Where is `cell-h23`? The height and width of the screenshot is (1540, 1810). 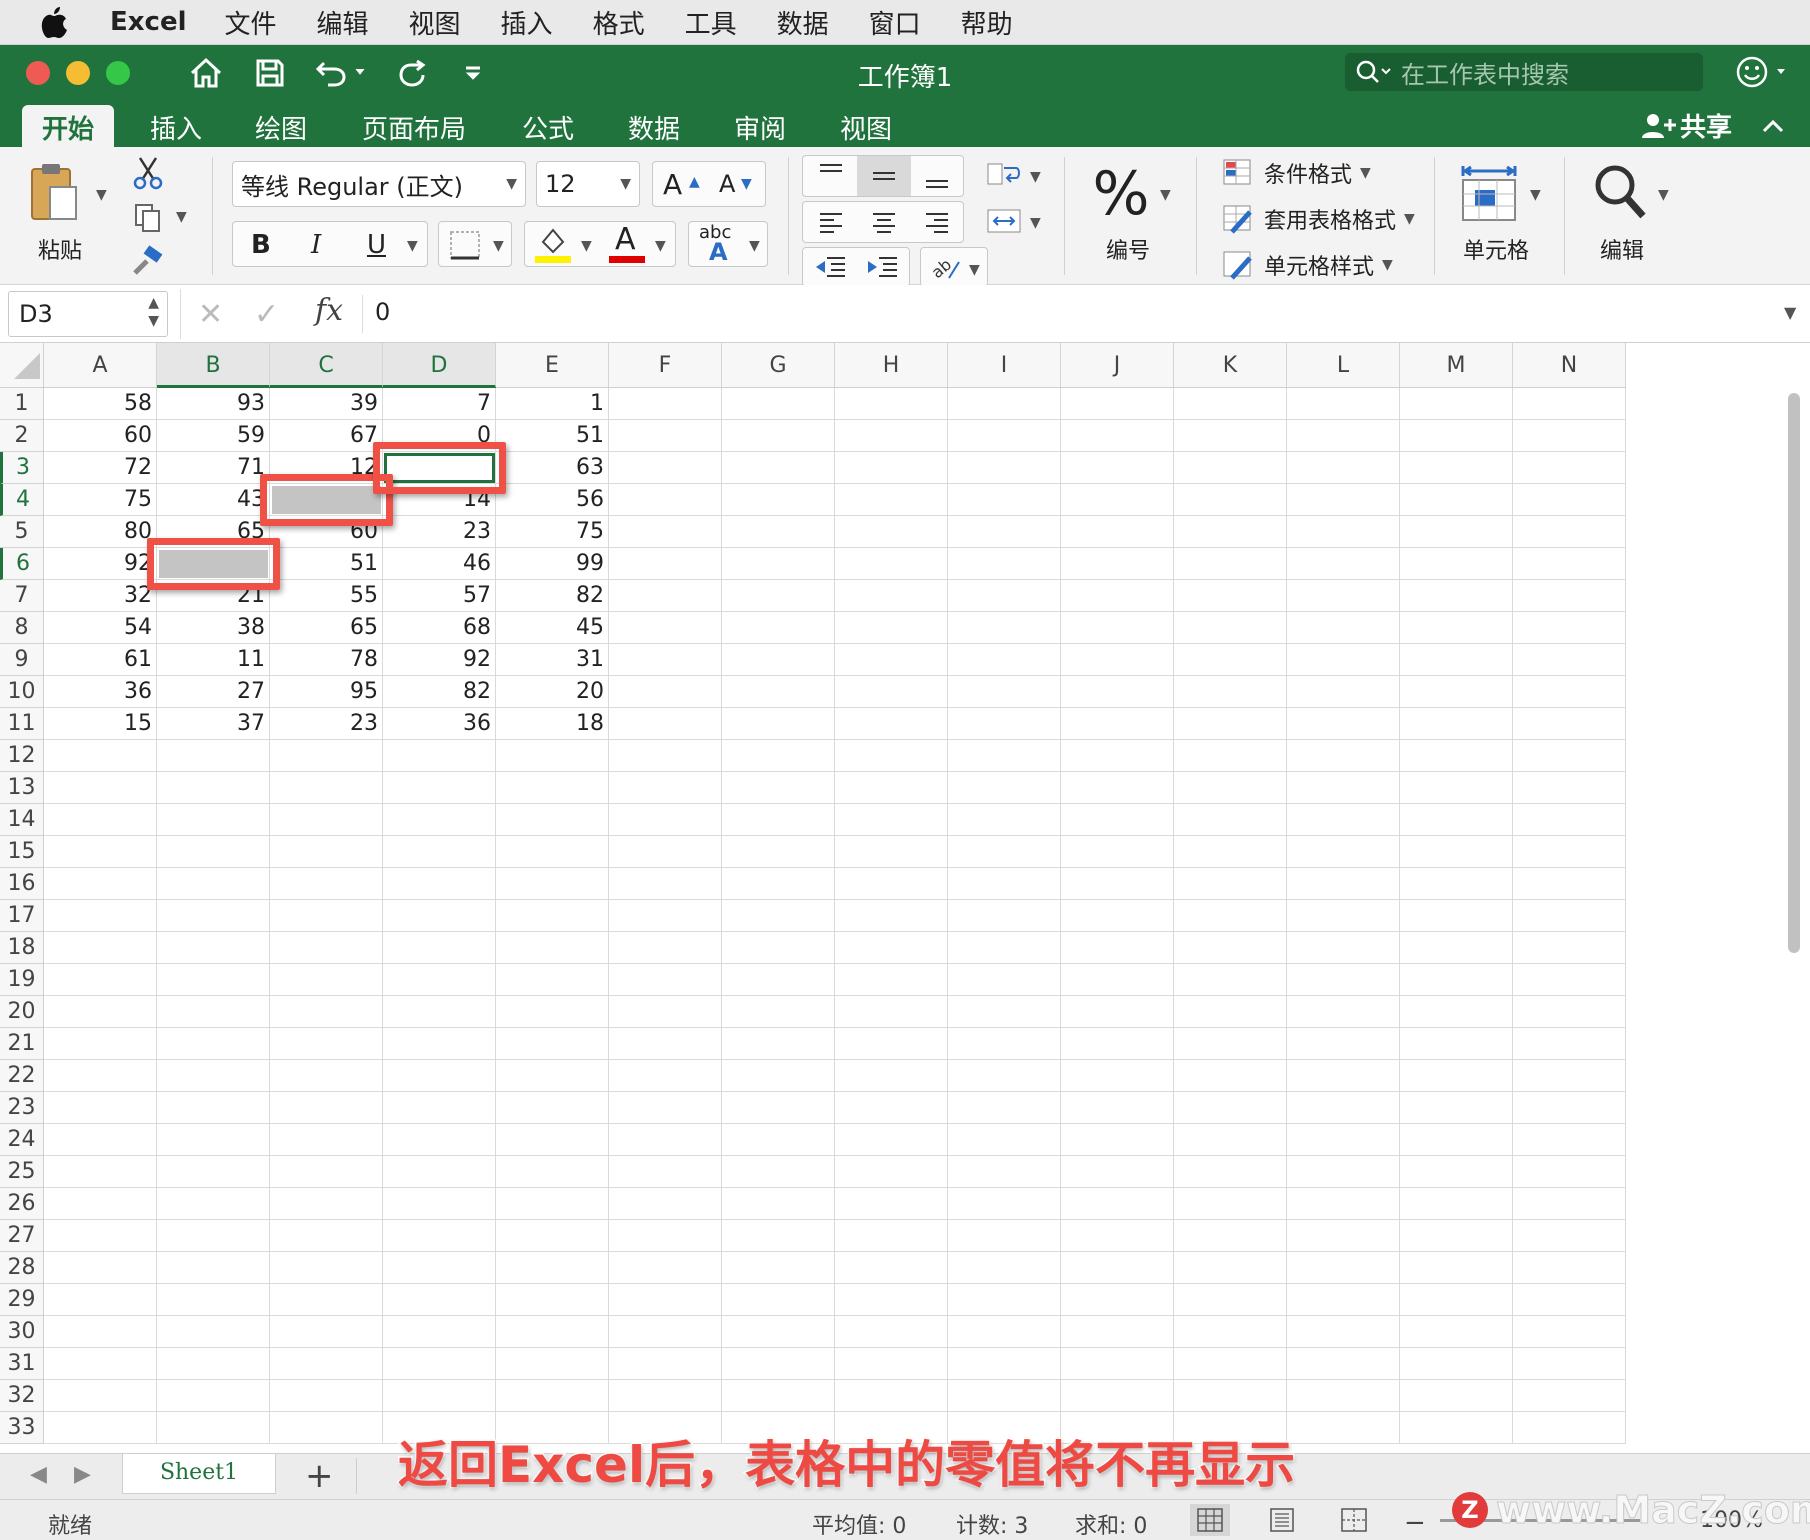 cell-h23 is located at coordinates (891, 1108).